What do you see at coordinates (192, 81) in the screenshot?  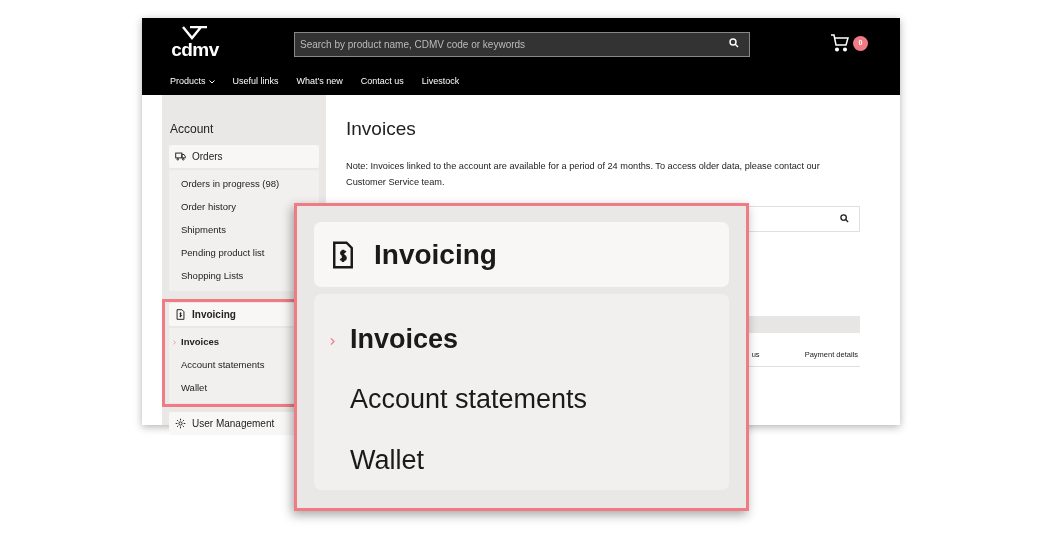 I see `nav-link: Products` at bounding box center [192, 81].